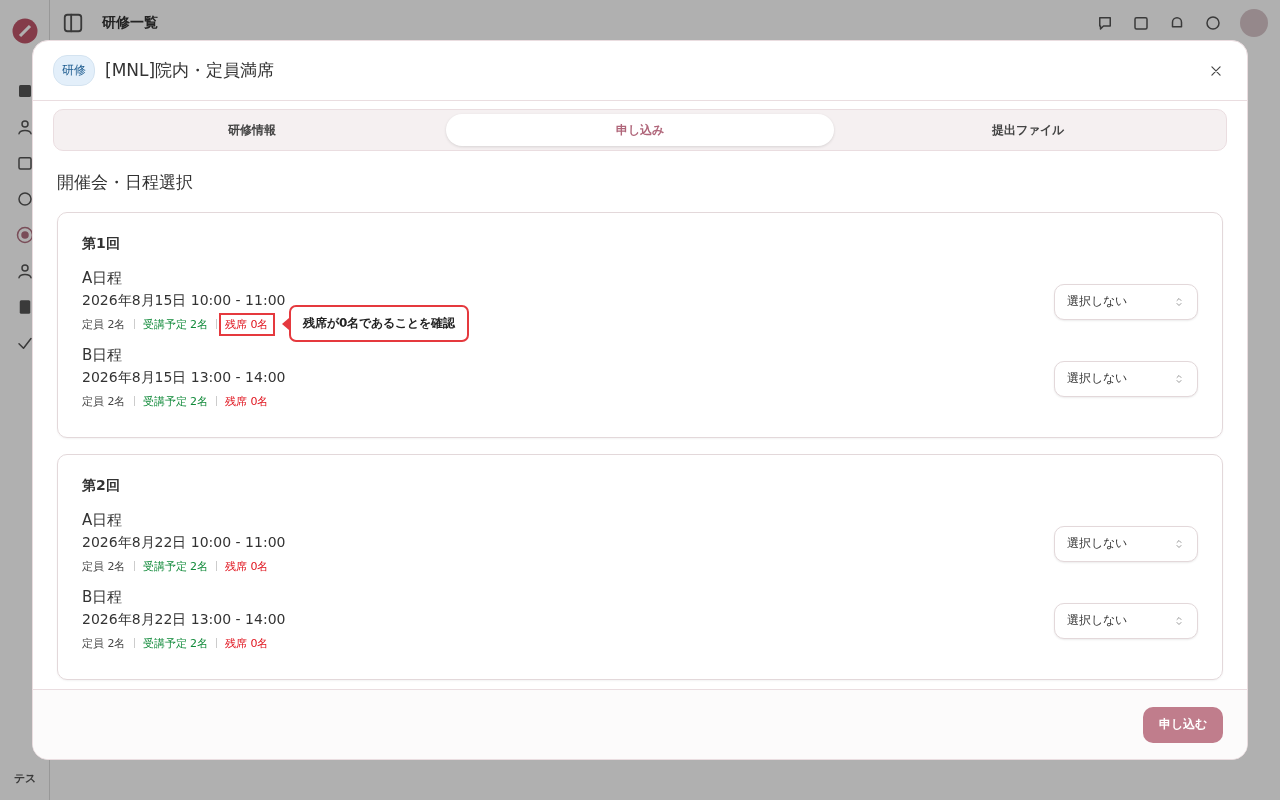 The width and height of the screenshot is (1280, 800). Describe the element at coordinates (101, 486) in the screenshot. I see `session-title: 第2回` at that location.